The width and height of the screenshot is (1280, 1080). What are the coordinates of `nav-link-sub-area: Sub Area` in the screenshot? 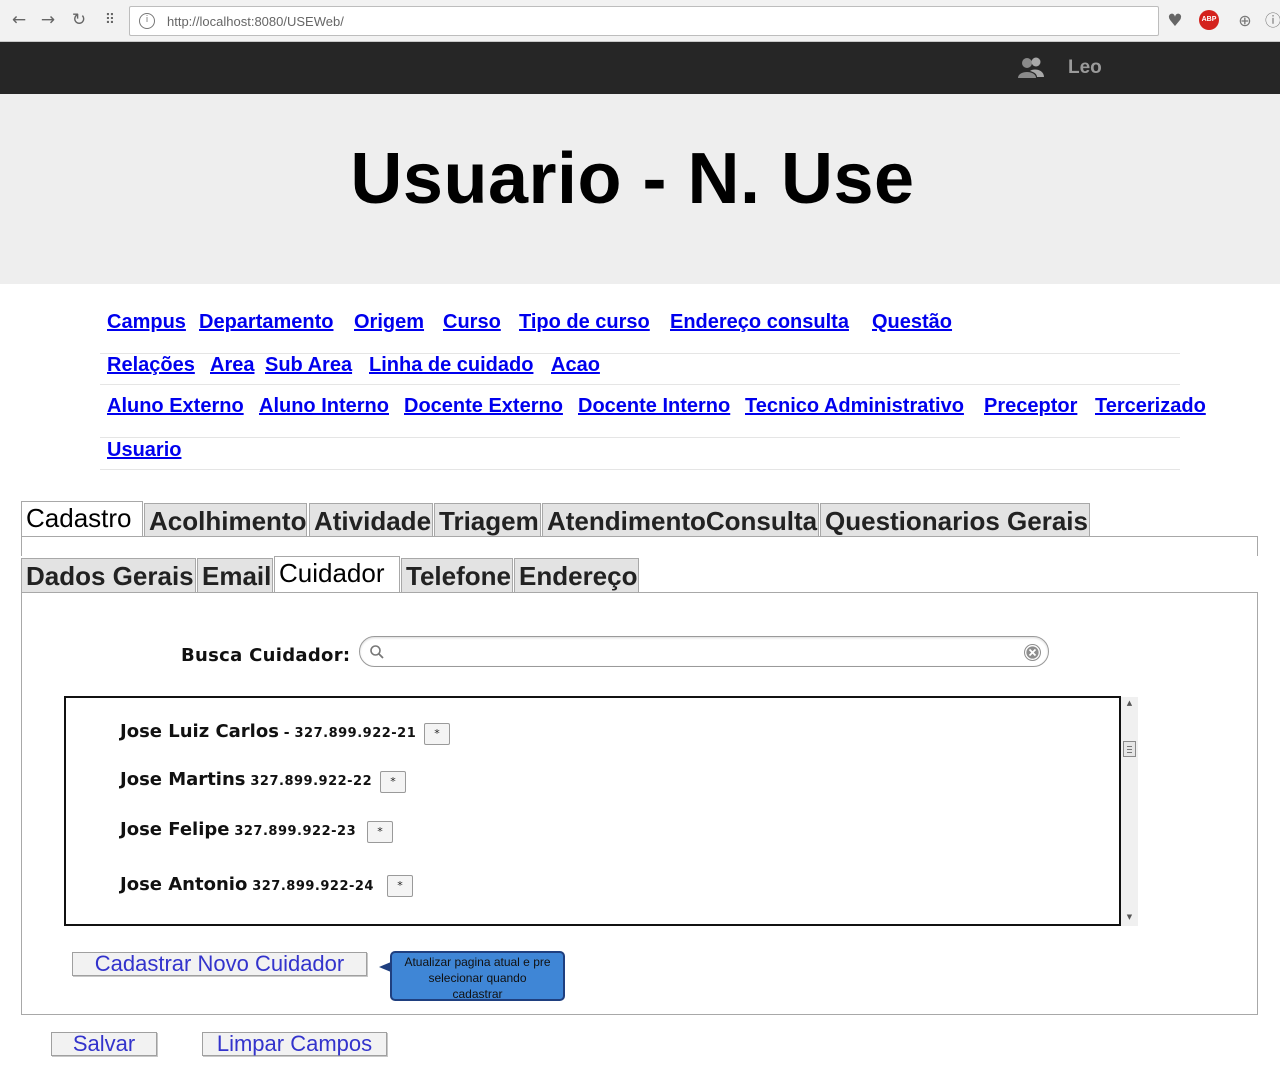 It's located at (308, 365).